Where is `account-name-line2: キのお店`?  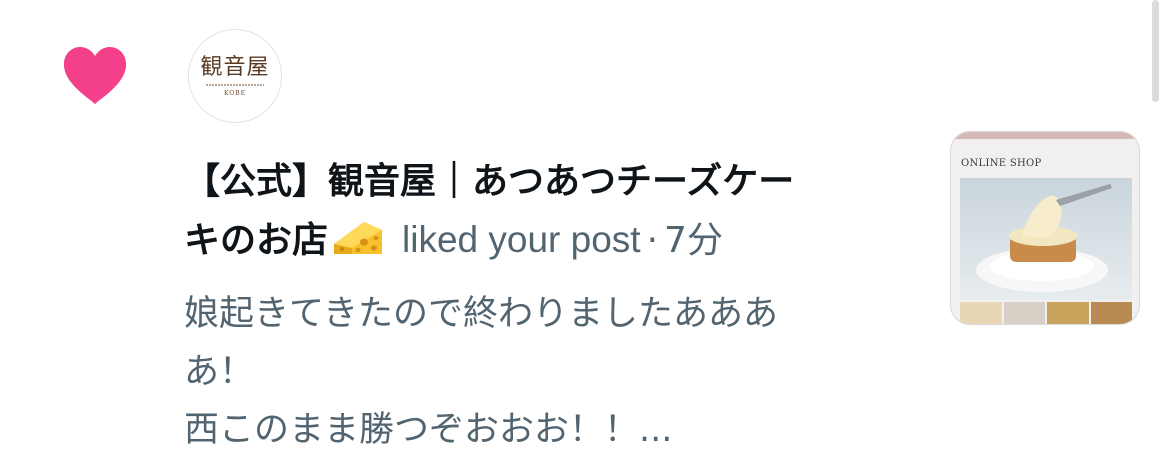 account-name-line2: キのお店 is located at coordinates (256, 240).